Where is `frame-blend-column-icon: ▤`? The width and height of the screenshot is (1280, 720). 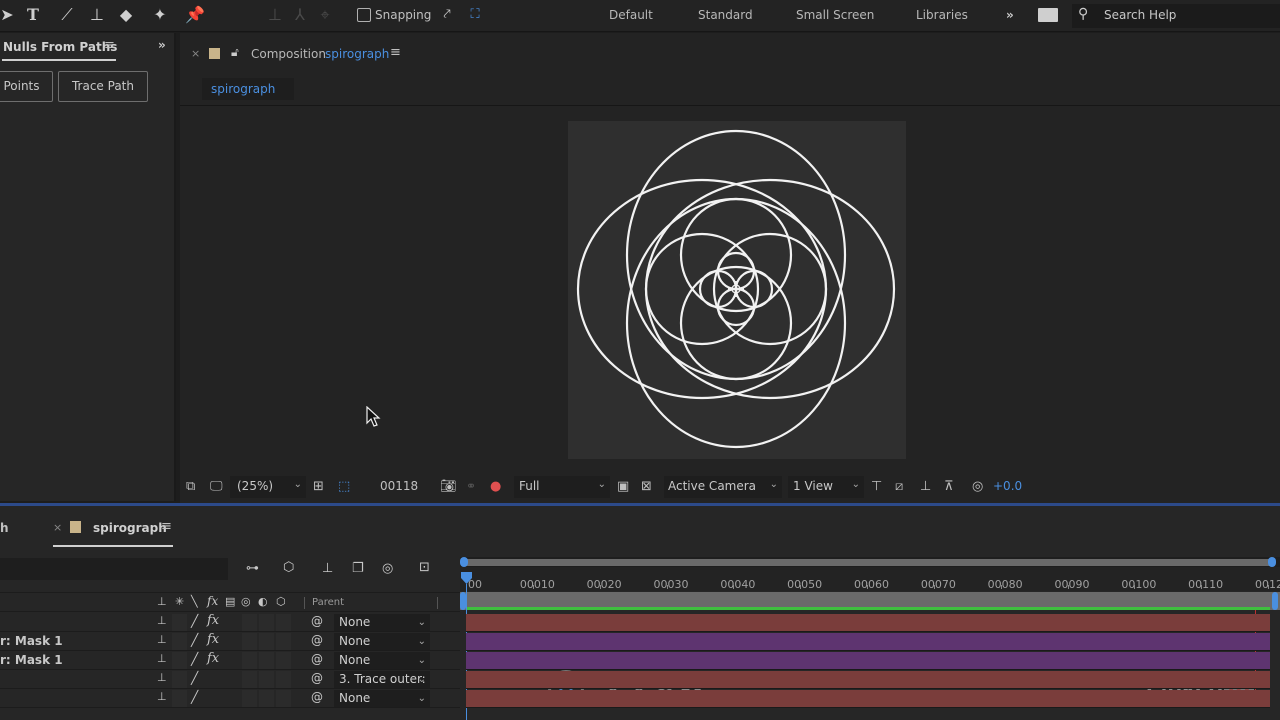 frame-blend-column-icon: ▤ is located at coordinates (230, 601).